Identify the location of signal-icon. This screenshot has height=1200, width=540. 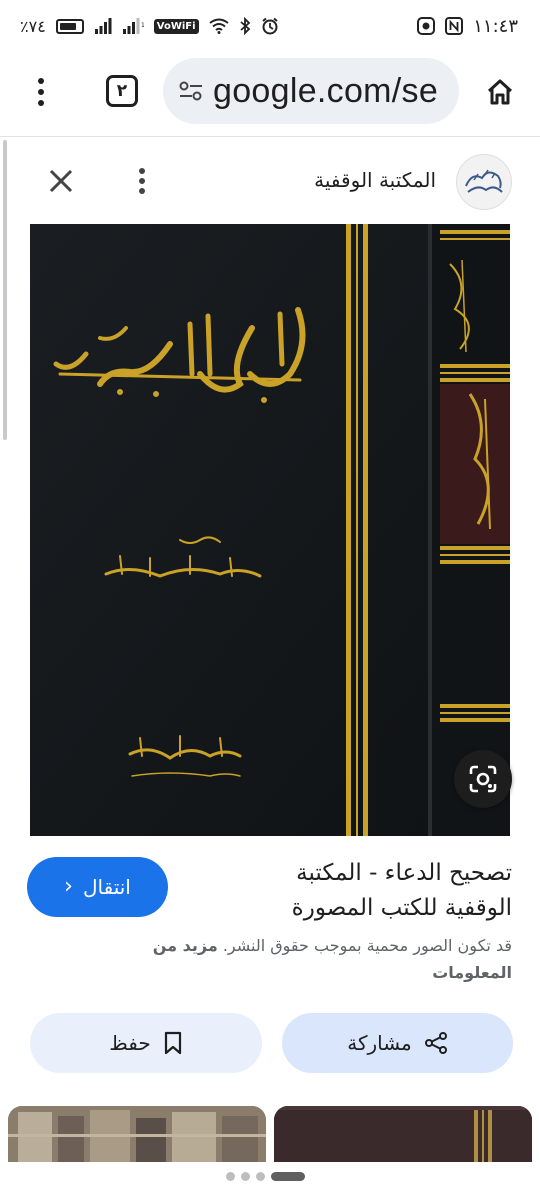
(103, 26).